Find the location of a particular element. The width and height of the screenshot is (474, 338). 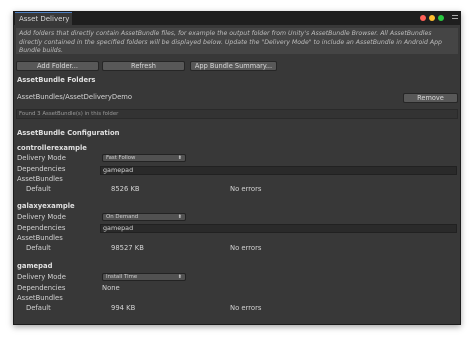

window-tab: Asset Delivery is located at coordinates (43, 18).